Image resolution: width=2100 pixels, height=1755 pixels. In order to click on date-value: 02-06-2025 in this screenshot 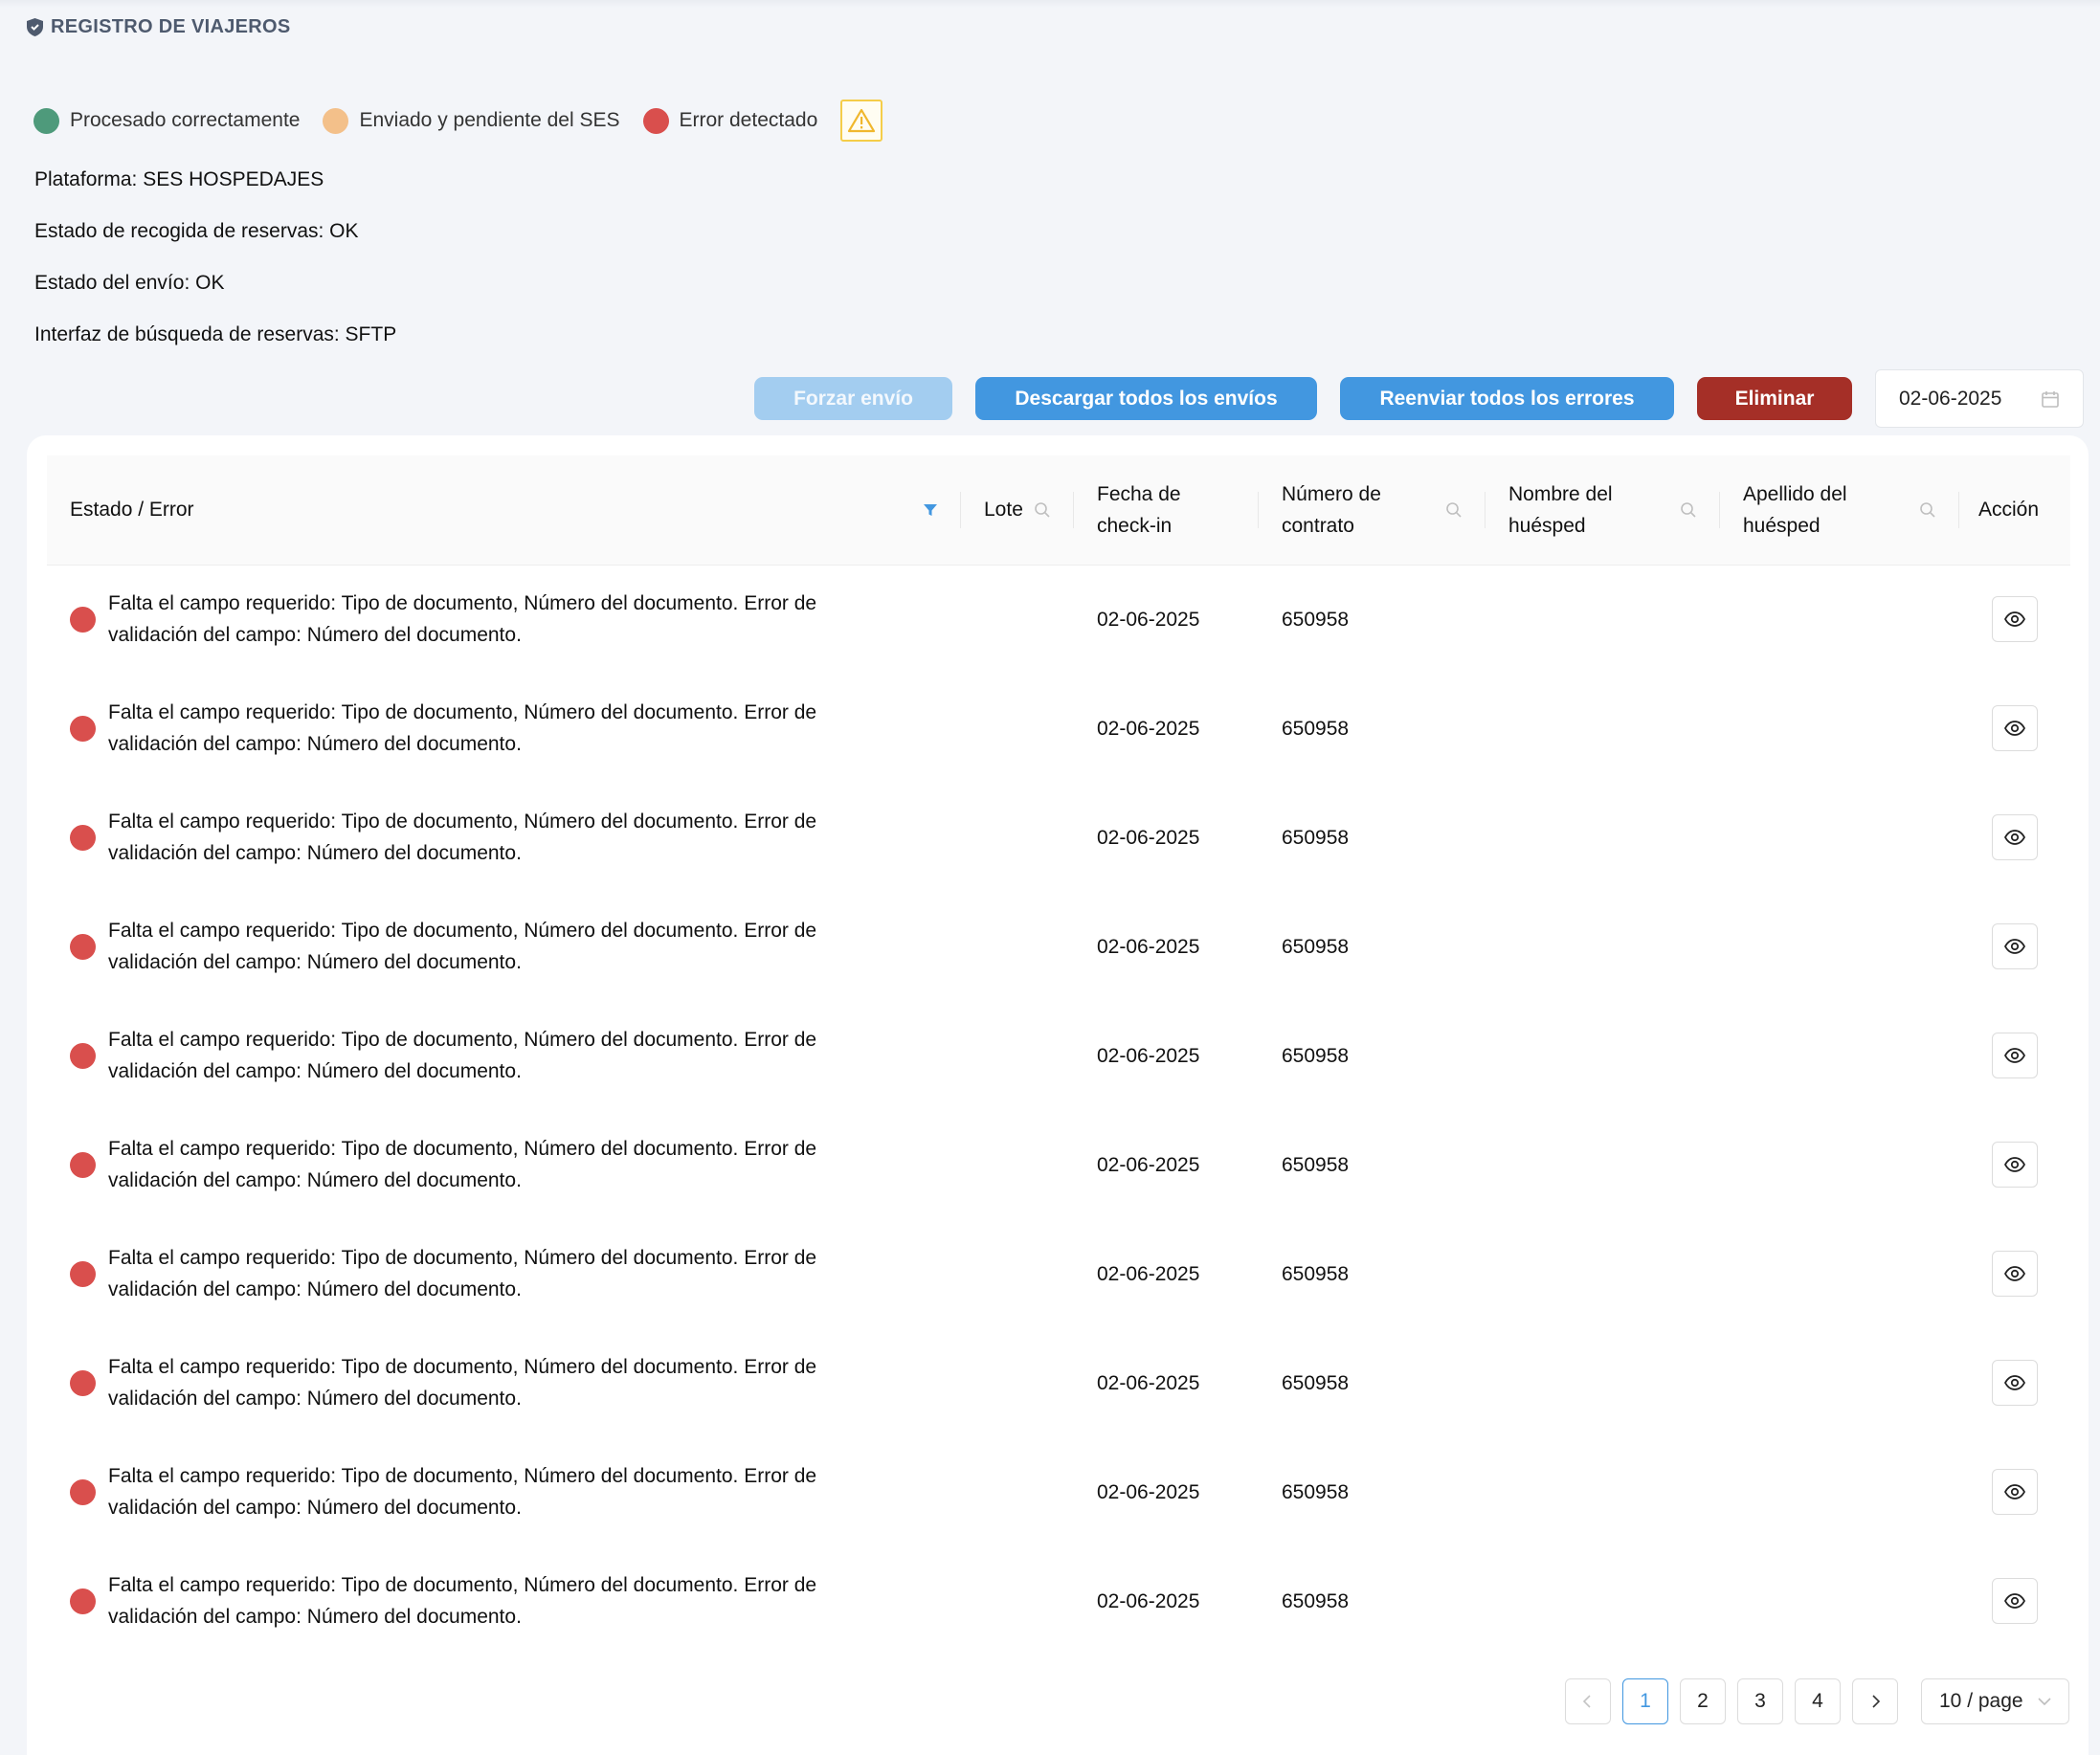, I will do `click(1950, 398)`.